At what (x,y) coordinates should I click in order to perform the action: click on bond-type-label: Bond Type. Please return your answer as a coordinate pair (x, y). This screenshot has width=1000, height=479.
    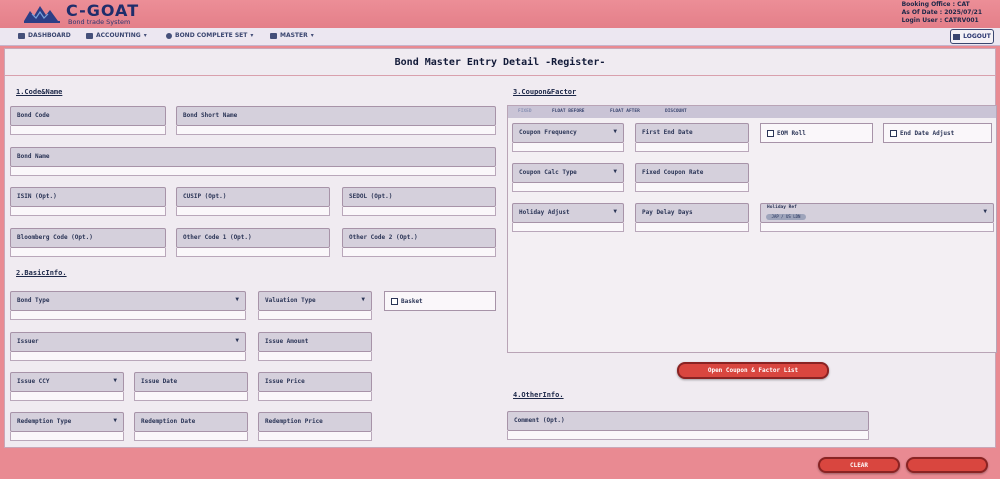
    Looking at the image, I should click on (33, 300).